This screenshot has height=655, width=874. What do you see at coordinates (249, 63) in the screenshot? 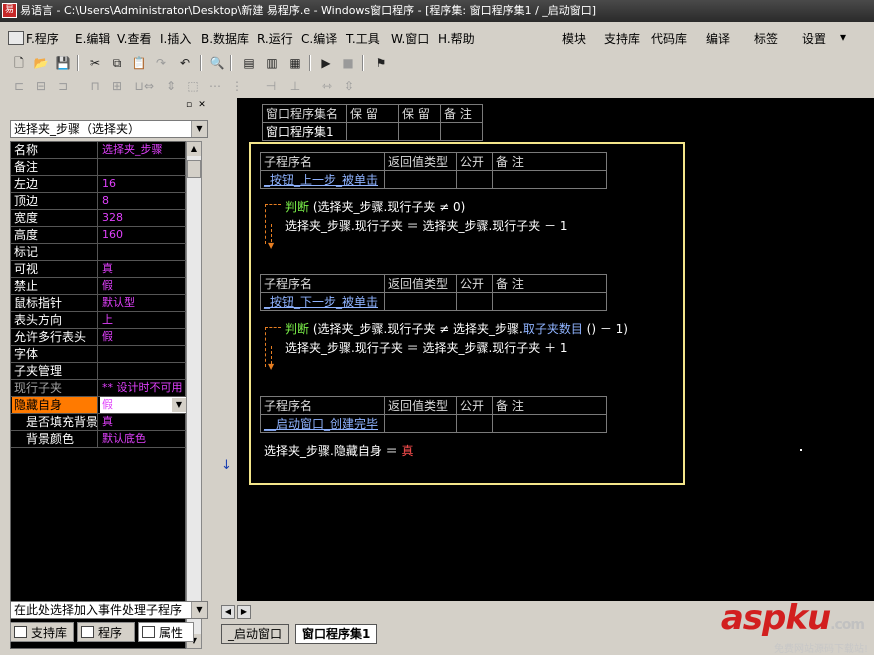
I see `layout-top-icon: ▤` at bounding box center [249, 63].